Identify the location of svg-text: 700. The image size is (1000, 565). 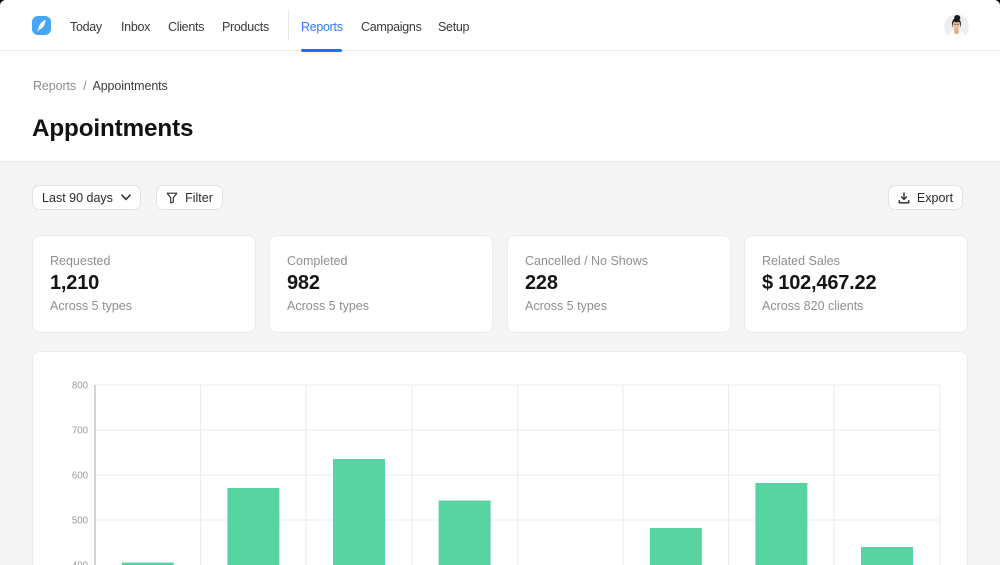
(80, 431).